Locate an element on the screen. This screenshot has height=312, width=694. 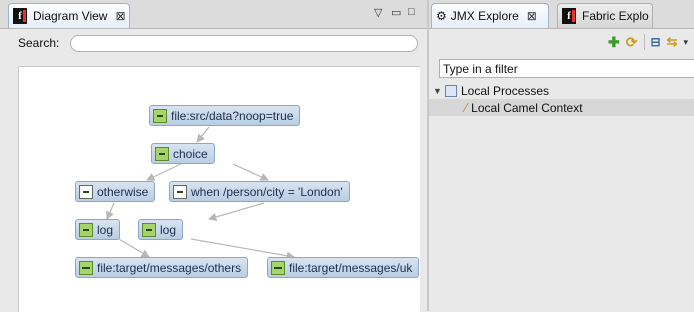
tree-node-camel-context: ⁄ Local Camel Context is located at coordinates (561, 107).